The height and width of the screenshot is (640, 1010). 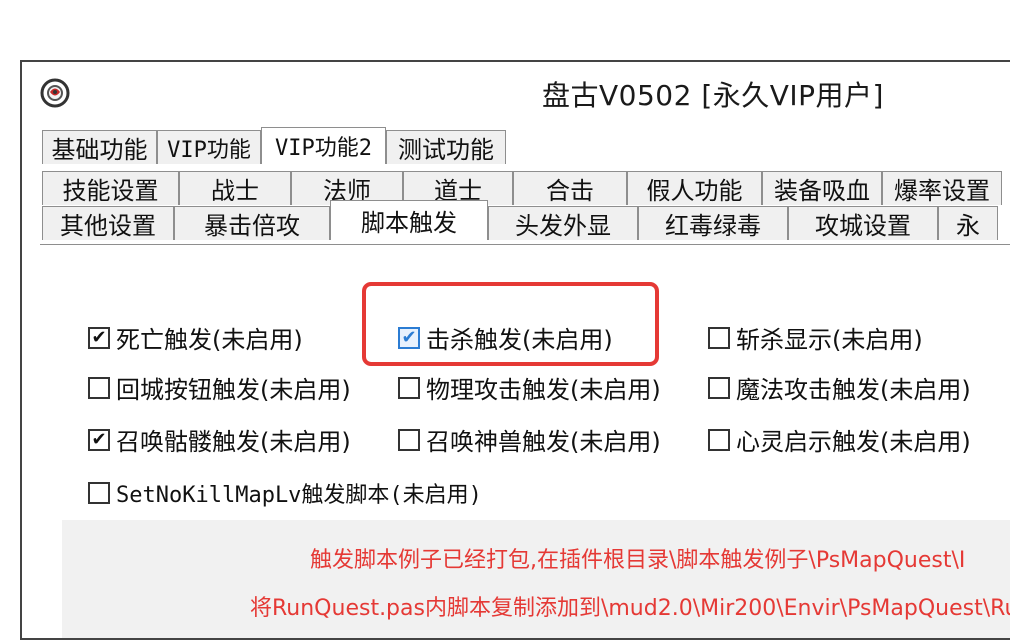 I want to click on checkbox-death-trigger: ✔ 死亡触发(未启用), so click(x=195, y=337).